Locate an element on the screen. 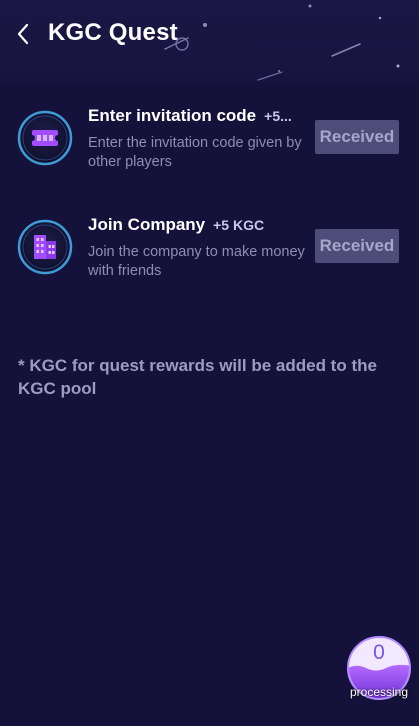 The image size is (419, 726). quest-reward: +5 KGC is located at coordinates (239, 225).